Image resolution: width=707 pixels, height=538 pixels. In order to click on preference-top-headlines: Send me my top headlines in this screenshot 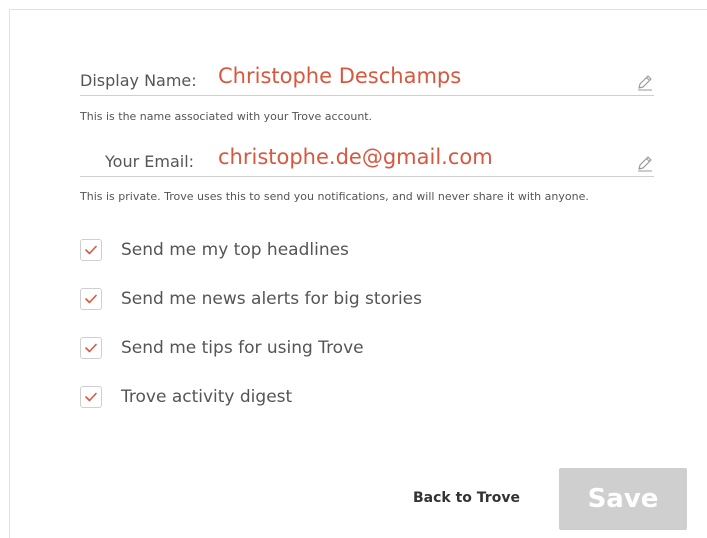, I will do `click(214, 250)`.